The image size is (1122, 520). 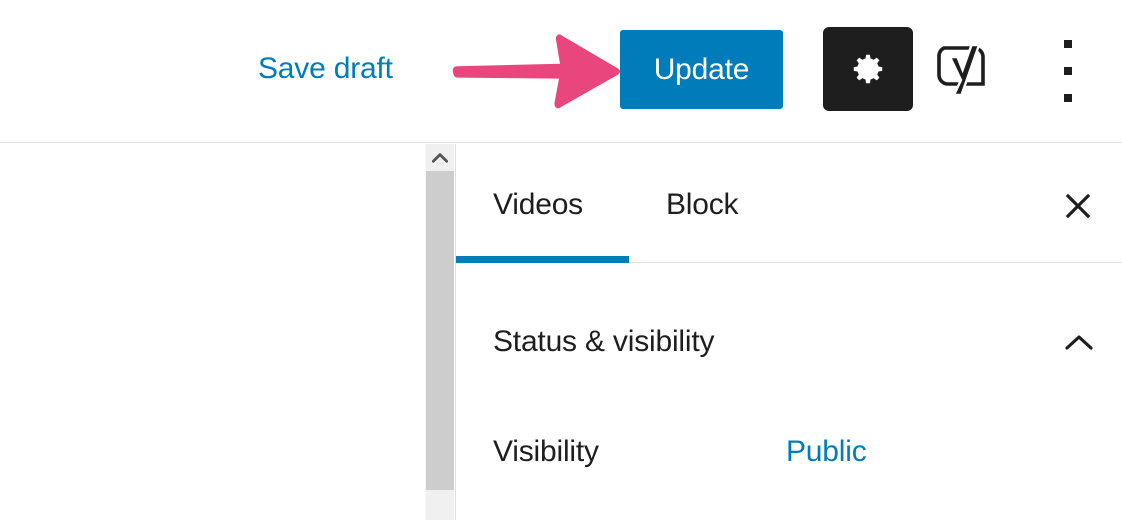 I want to click on yoast-seo-button, so click(x=963, y=70).